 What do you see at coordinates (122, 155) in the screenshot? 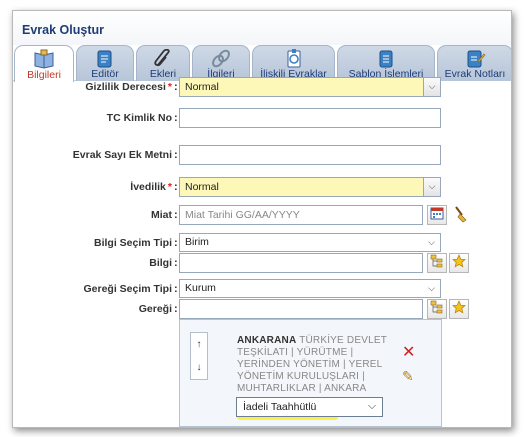
I see `sayi-ek-label: Evrak Sayı Ek Metni` at bounding box center [122, 155].